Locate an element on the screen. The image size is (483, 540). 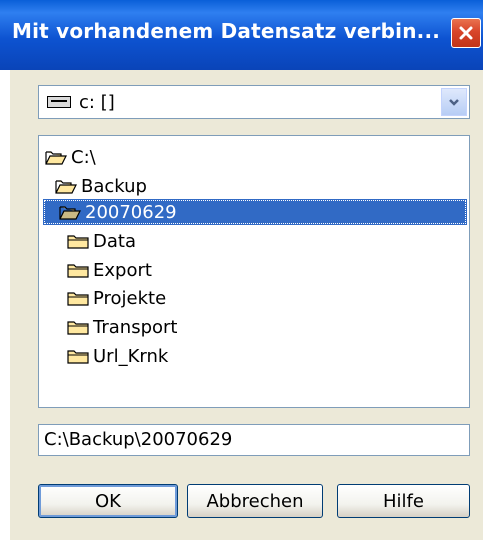
folder-item: Transport is located at coordinates (122, 327).